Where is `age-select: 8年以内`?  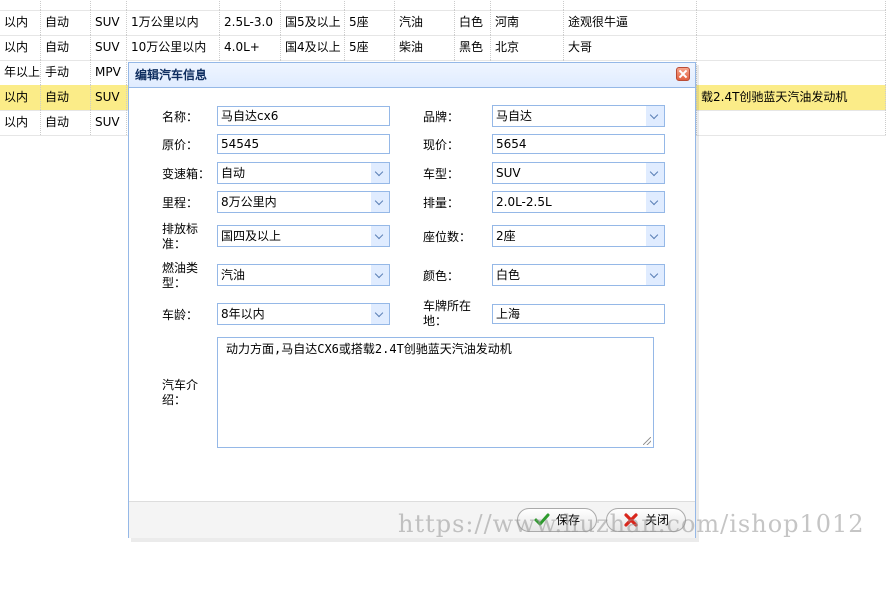 age-select: 8年以内 is located at coordinates (303, 314).